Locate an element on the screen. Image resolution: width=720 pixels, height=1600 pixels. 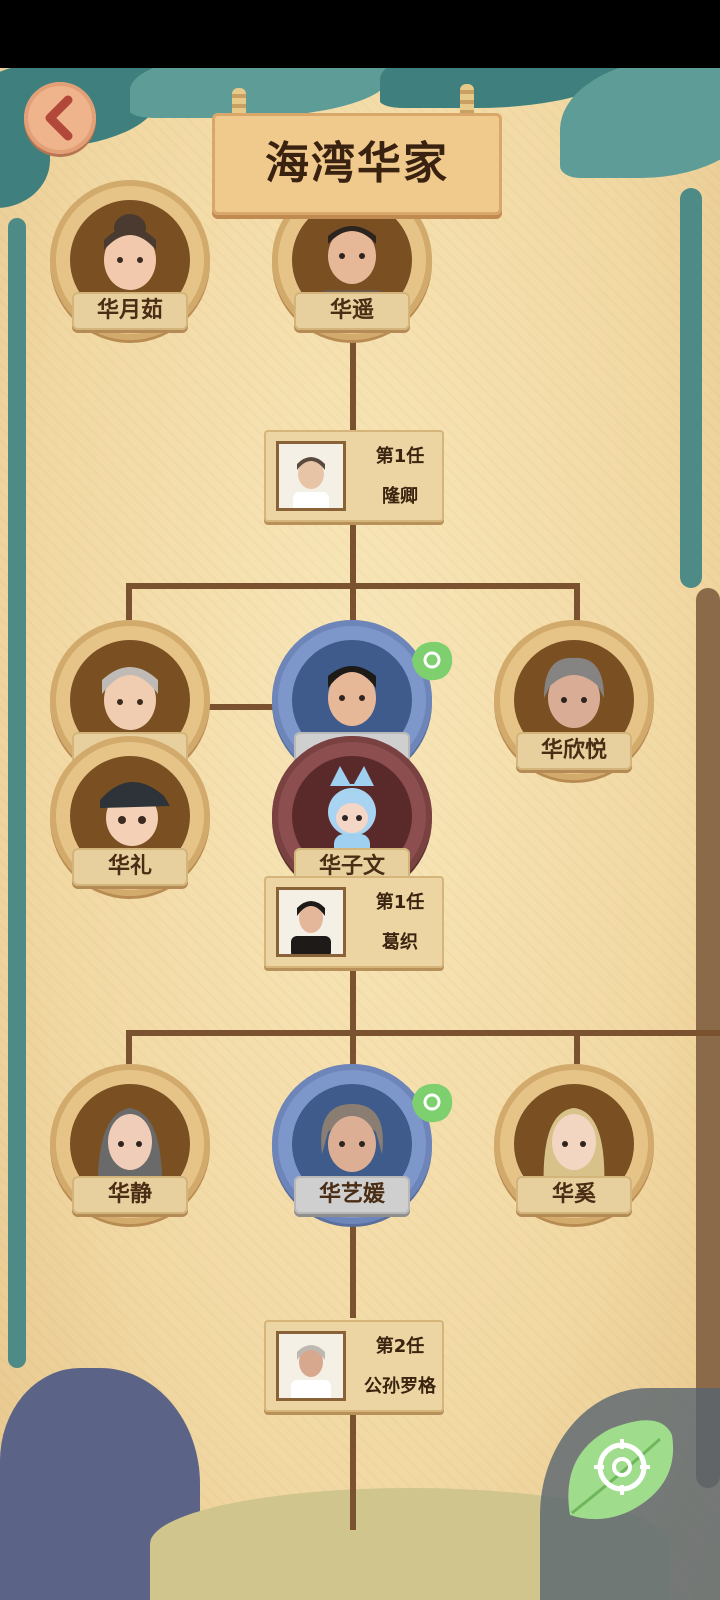
status-bar is located at coordinates (360, 34).